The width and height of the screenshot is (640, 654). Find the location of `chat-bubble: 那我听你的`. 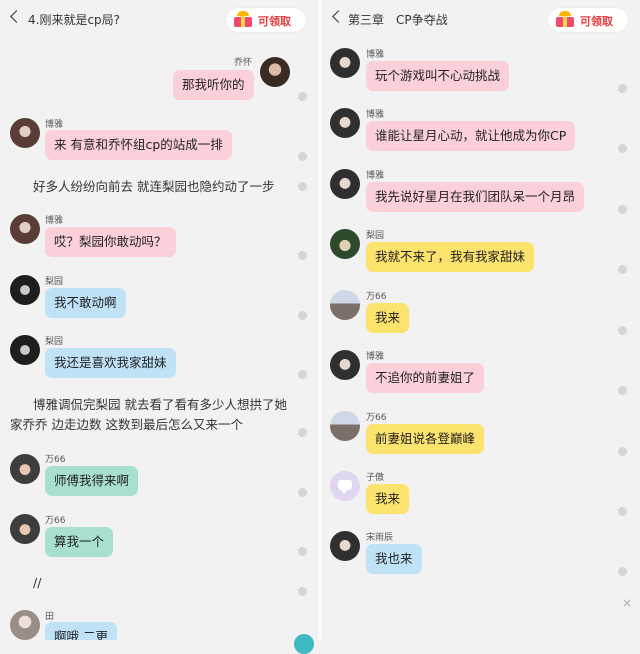

chat-bubble: 那我听你的 is located at coordinates (213, 85).